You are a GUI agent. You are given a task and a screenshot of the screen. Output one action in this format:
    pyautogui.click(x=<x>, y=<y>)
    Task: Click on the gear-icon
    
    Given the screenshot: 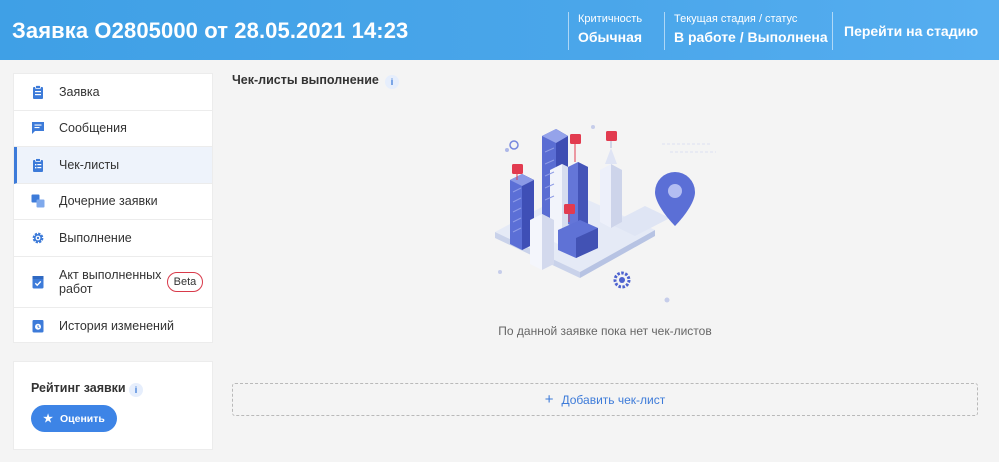 What is the action you would take?
    pyautogui.click(x=38, y=238)
    